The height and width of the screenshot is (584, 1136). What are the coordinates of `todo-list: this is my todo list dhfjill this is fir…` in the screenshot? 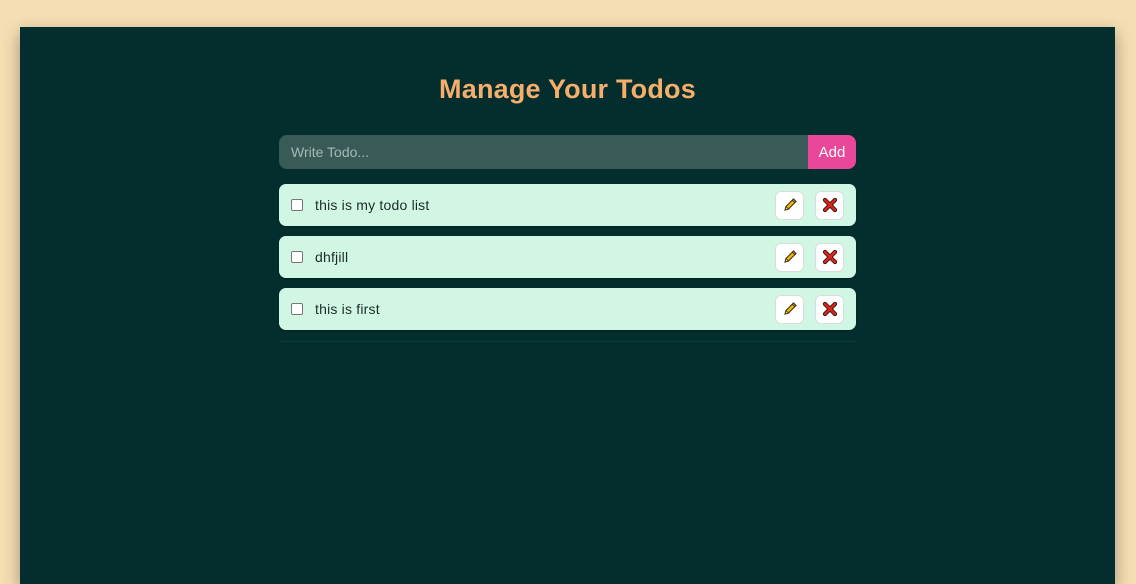 It's located at (567, 263).